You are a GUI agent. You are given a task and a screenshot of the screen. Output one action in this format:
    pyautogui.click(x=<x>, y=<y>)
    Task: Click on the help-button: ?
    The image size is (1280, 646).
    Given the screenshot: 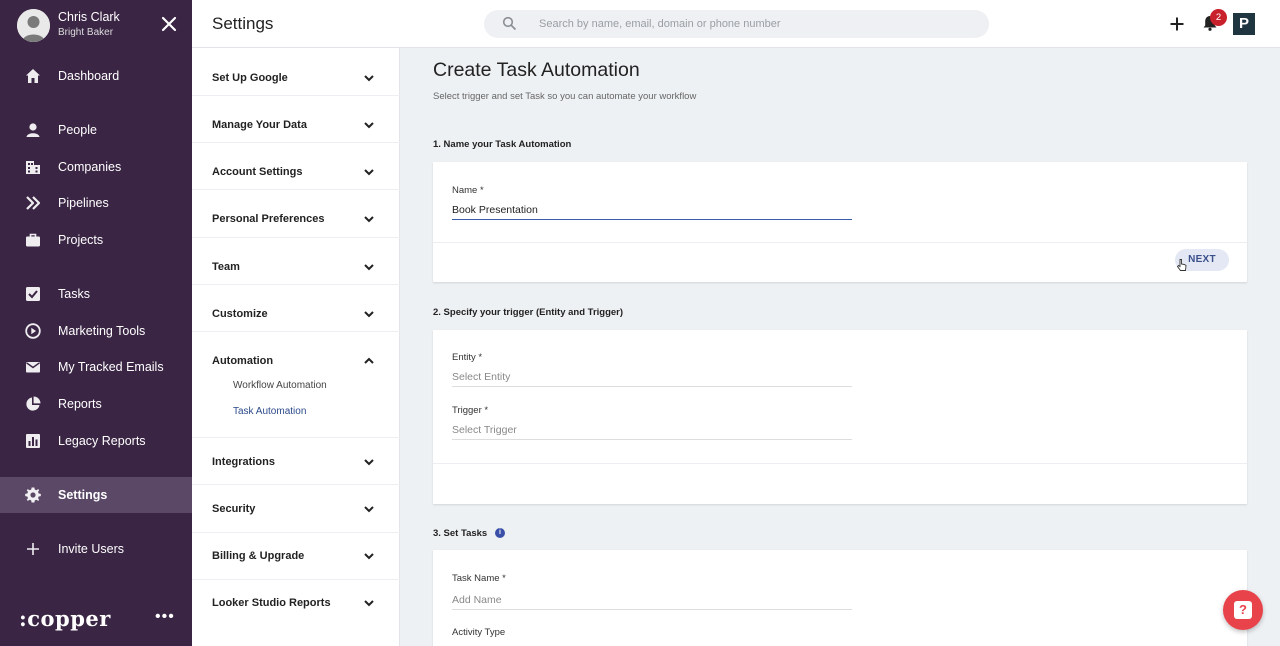 What is the action you would take?
    pyautogui.click(x=1243, y=610)
    